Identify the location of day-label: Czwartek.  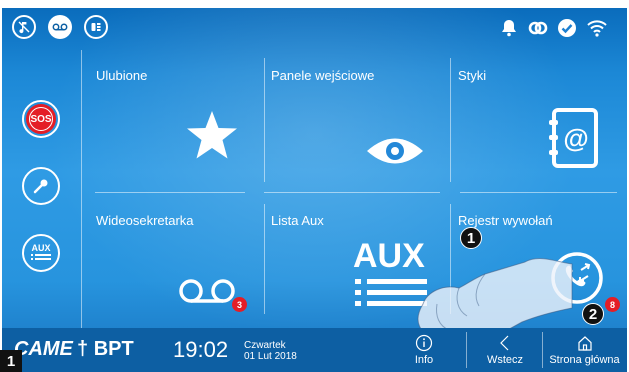
(265, 345).